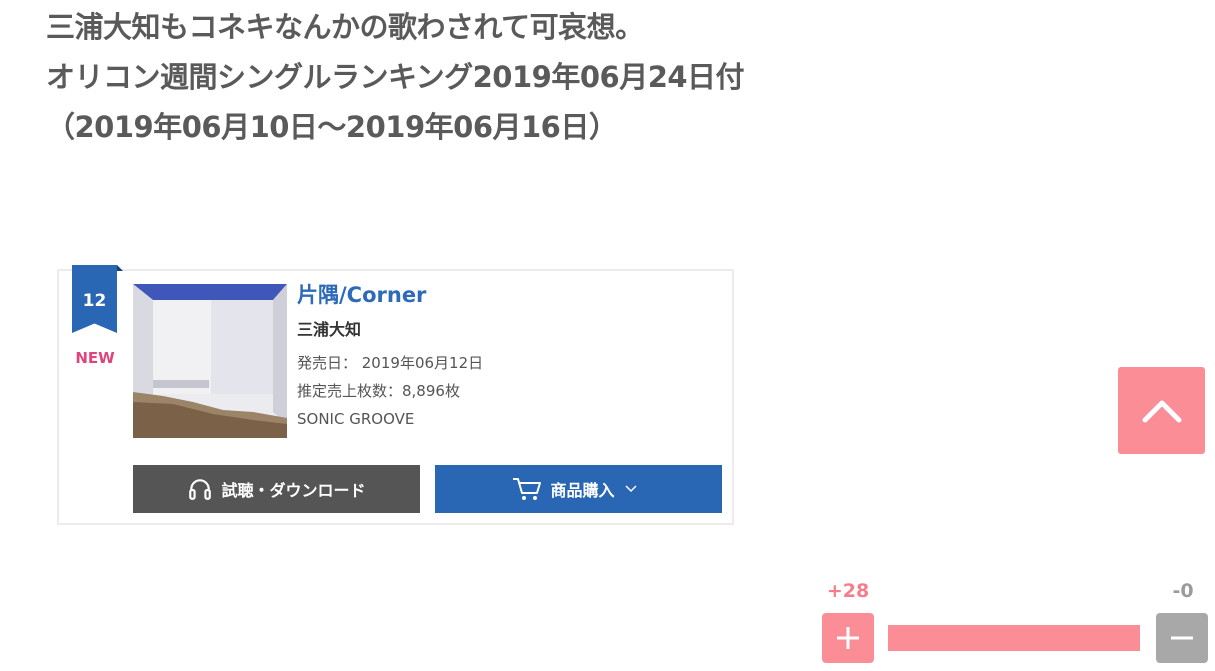 The image size is (1215, 671). I want to click on new-badge: NEW, so click(95, 358).